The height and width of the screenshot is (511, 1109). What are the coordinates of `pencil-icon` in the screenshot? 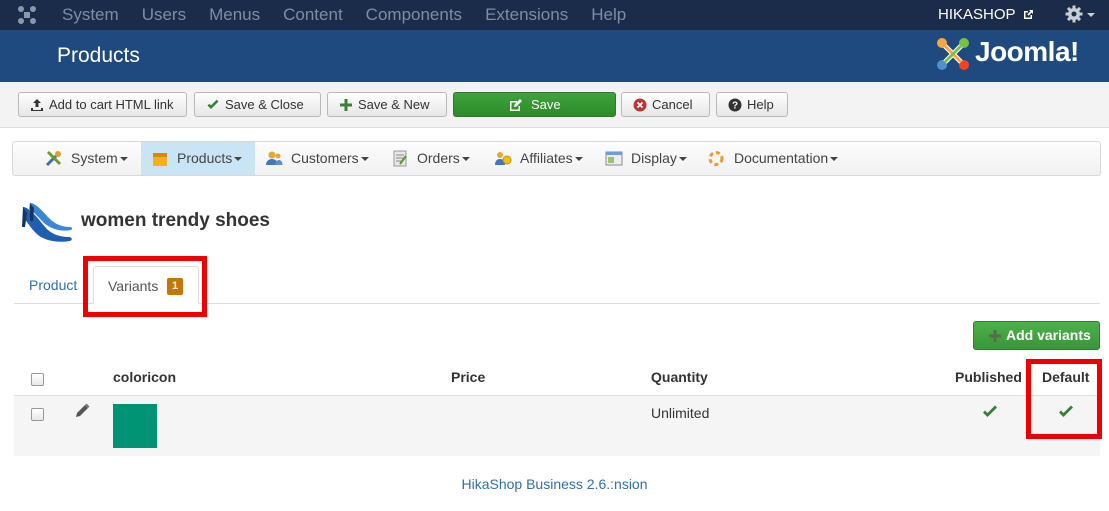 It's located at (82, 410).